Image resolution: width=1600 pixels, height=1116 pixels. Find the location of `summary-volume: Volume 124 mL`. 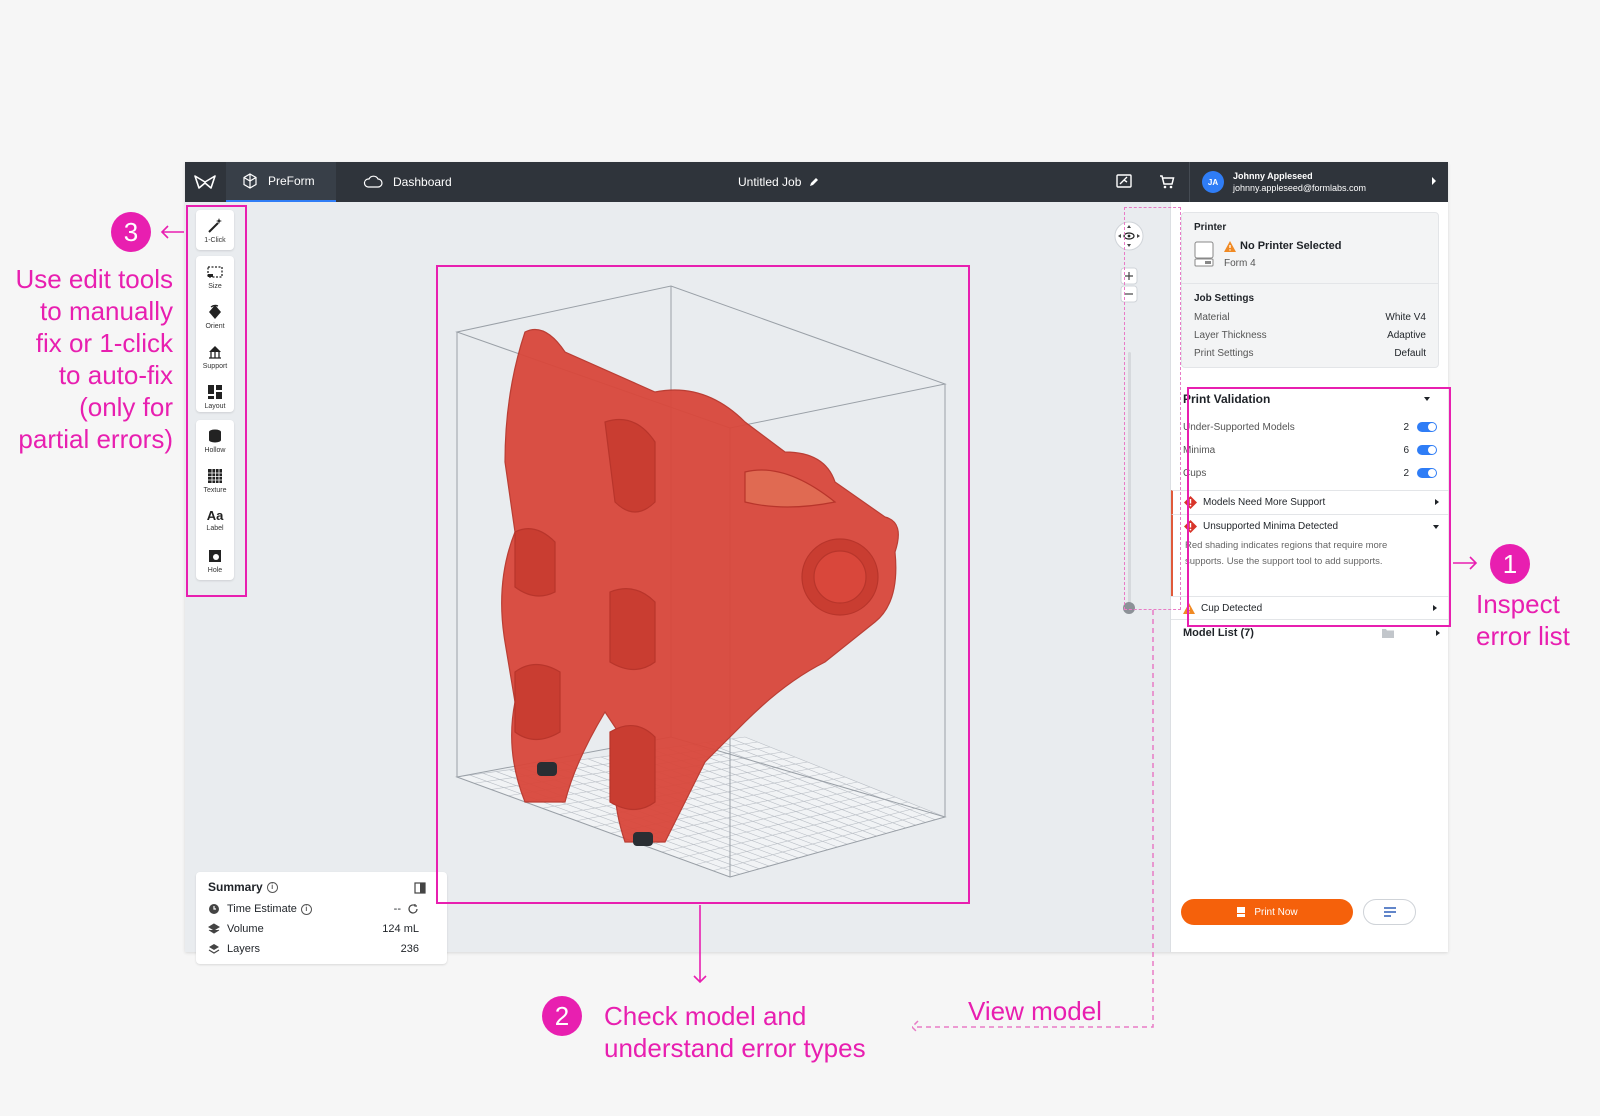

summary-volume: Volume 124 mL is located at coordinates (313, 929).